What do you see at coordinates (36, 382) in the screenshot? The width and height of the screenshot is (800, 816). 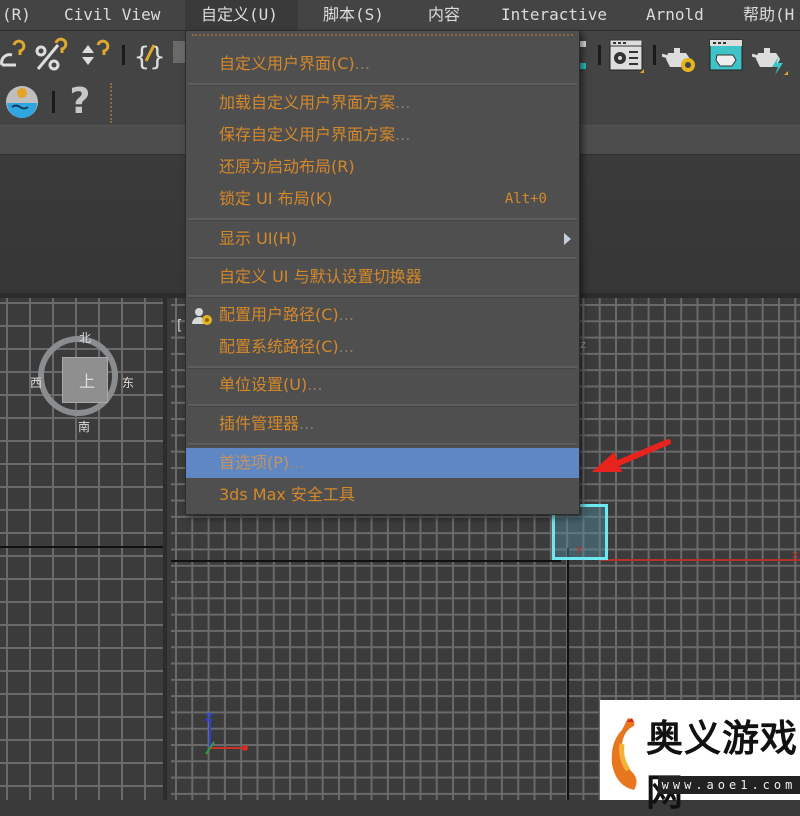 I see `compass-west: 西` at bounding box center [36, 382].